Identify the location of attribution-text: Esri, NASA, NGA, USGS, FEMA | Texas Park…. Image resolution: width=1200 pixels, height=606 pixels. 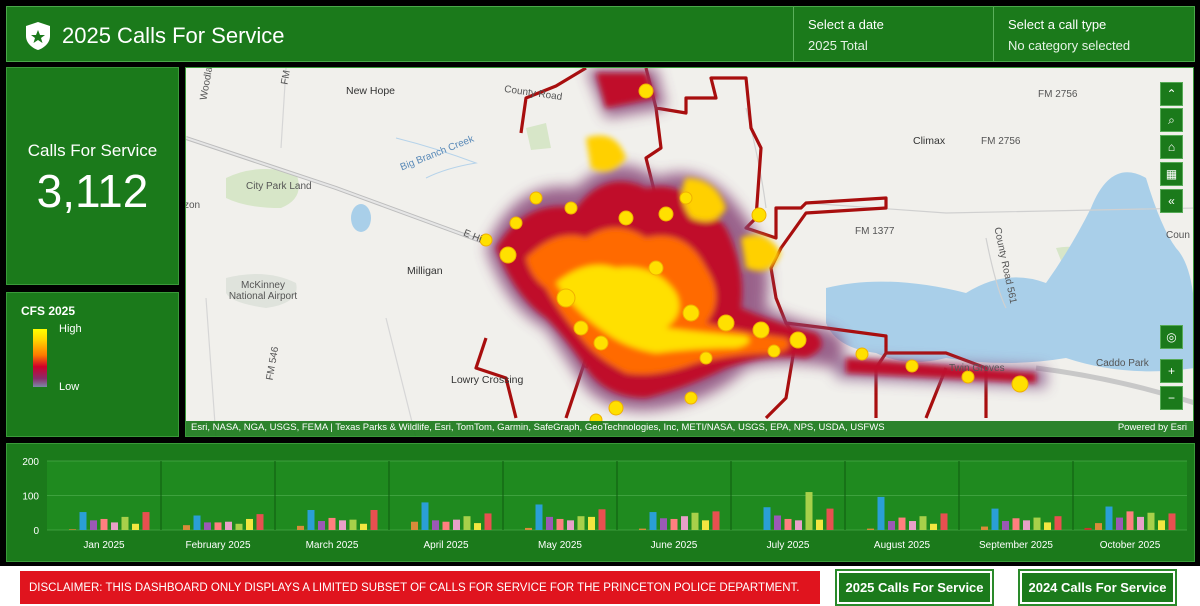
(538, 427).